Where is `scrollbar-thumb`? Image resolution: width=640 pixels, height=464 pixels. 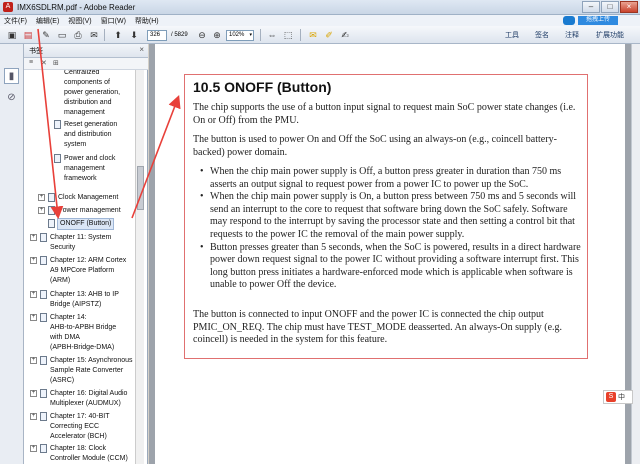
scrollbar-thumb is located at coordinates (140, 188).